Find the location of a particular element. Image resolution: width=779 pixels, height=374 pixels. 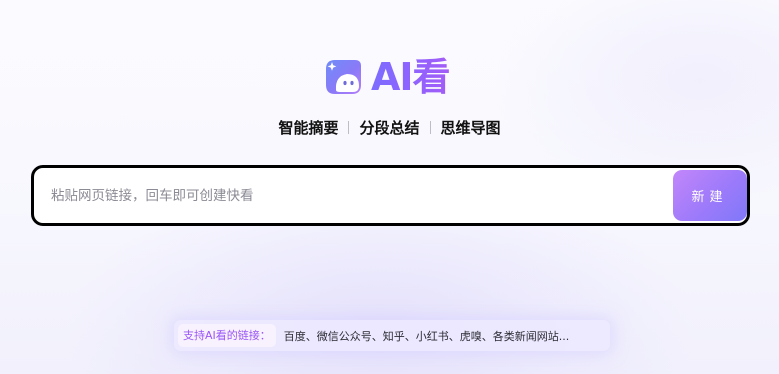

feature-mind-map: 思维导图 is located at coordinates (470, 127).